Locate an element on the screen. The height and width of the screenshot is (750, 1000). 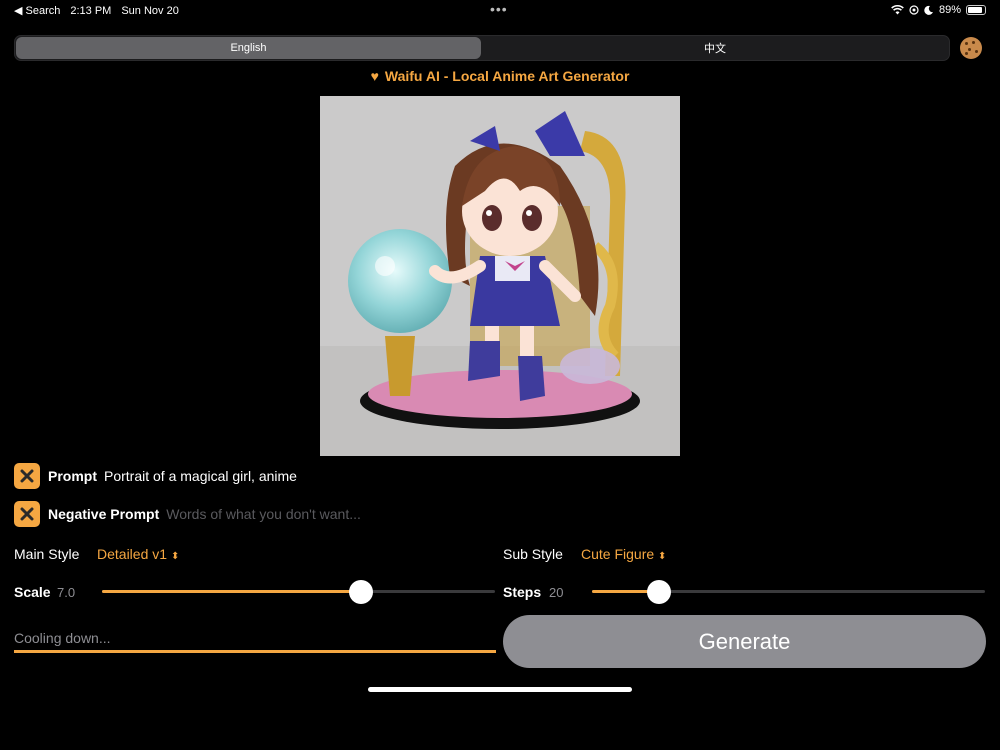
steps-slider-thumb is located at coordinates (658, 592).